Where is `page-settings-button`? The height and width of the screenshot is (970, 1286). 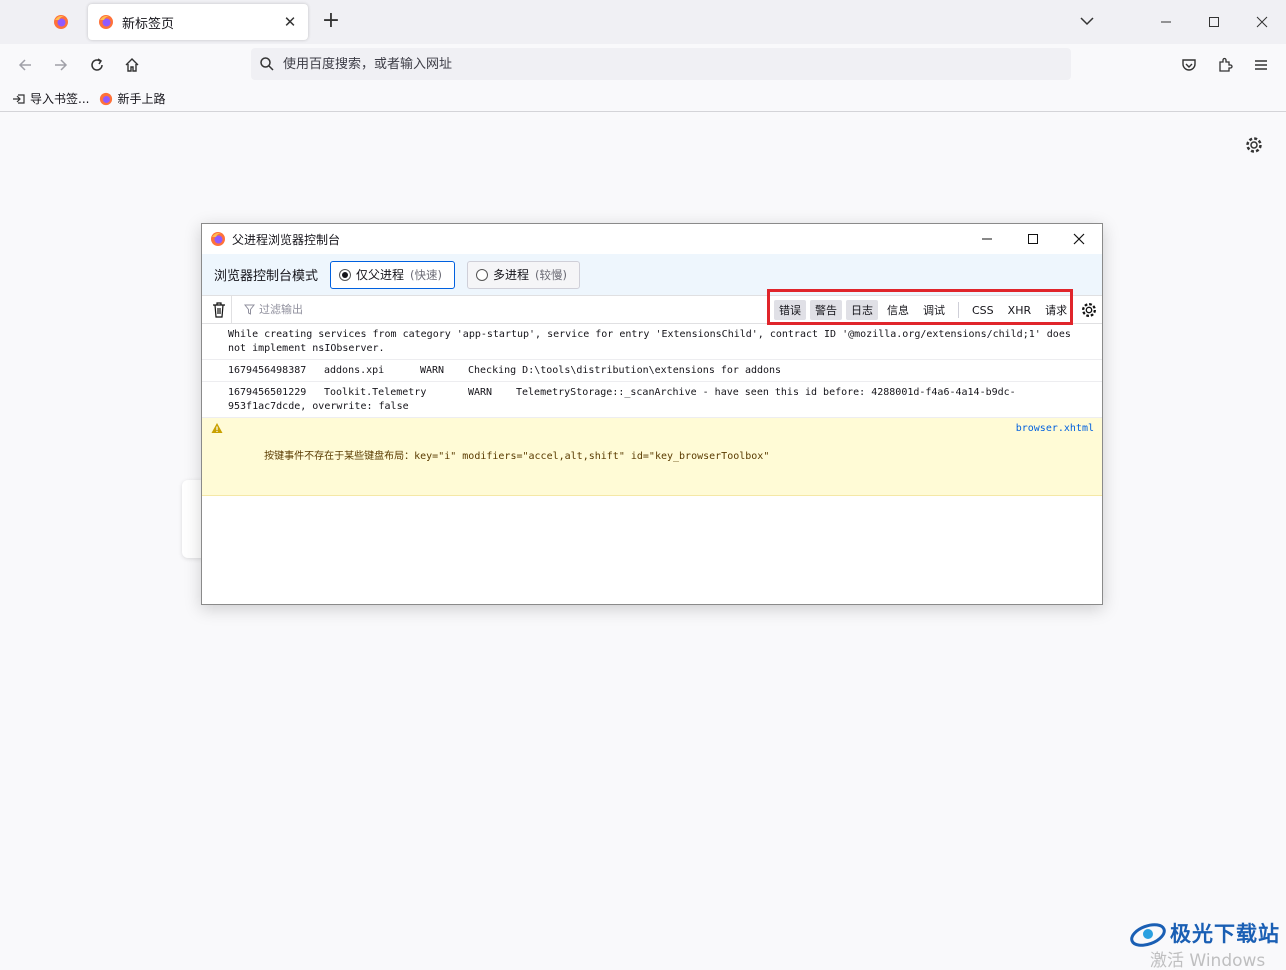 page-settings-button is located at coordinates (1254, 145).